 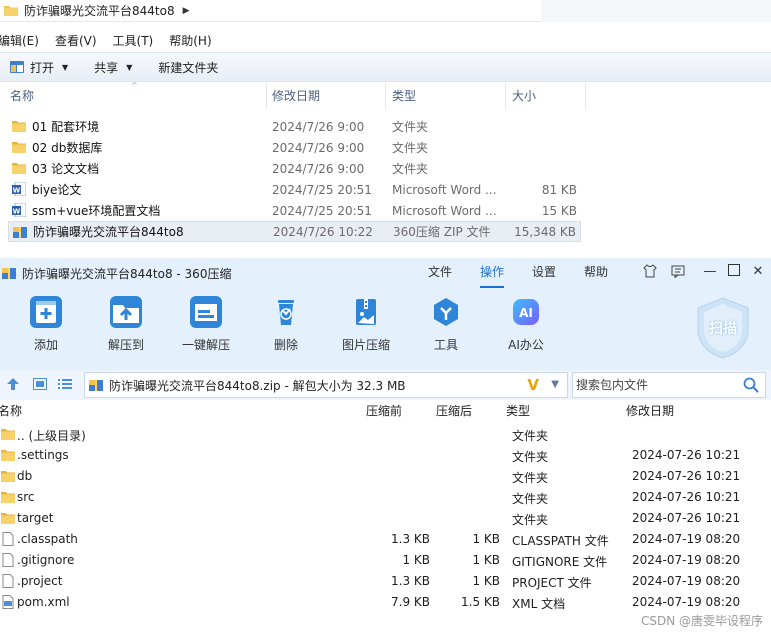 I want to click on chevron-right-icon: ▶, so click(x=186, y=11).